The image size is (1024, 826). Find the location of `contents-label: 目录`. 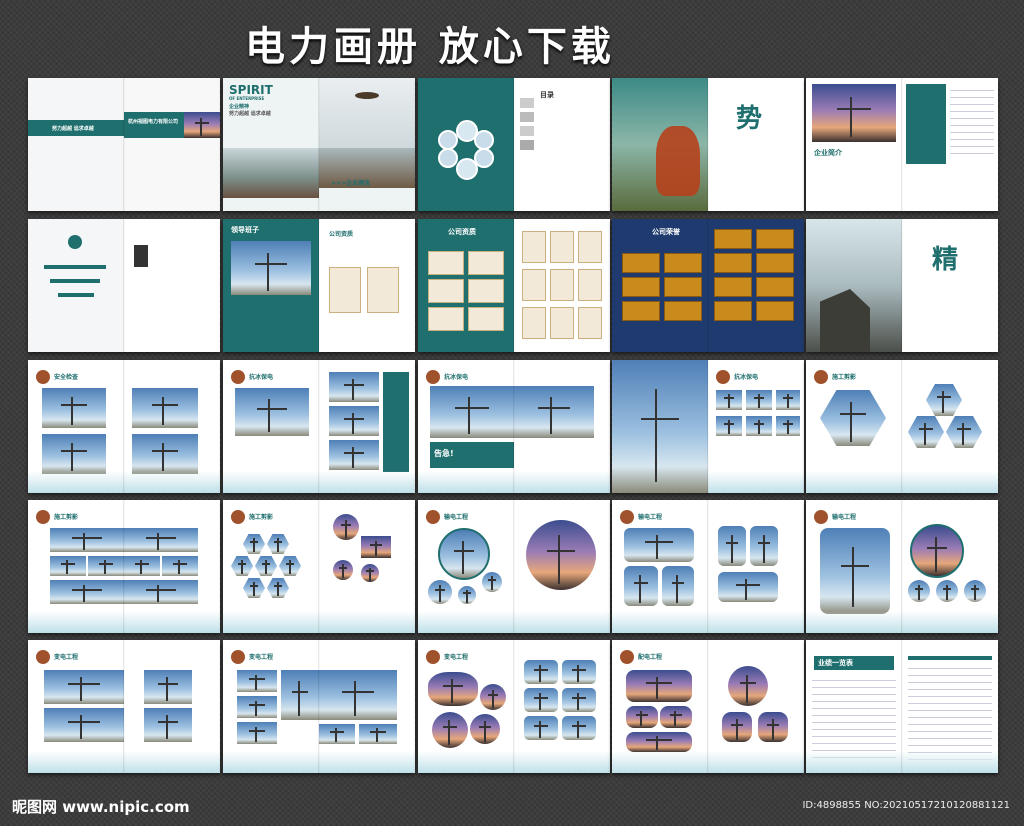

contents-label: 目录 is located at coordinates (547, 95).